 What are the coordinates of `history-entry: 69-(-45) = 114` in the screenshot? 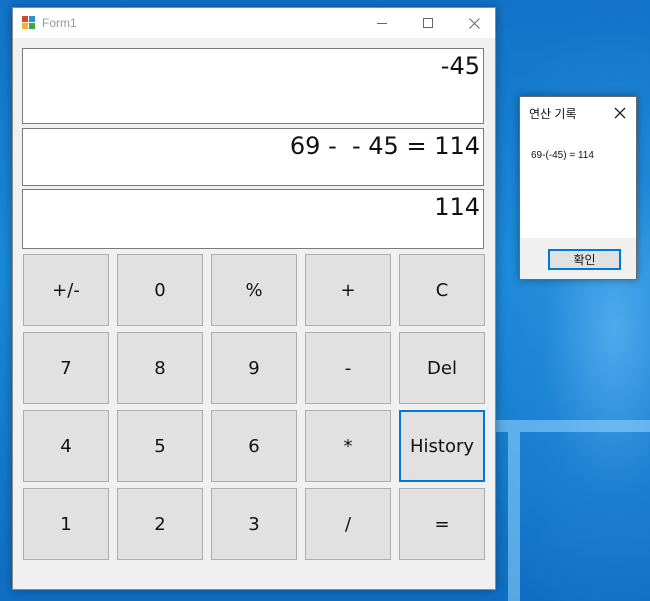 It's located at (562, 155).